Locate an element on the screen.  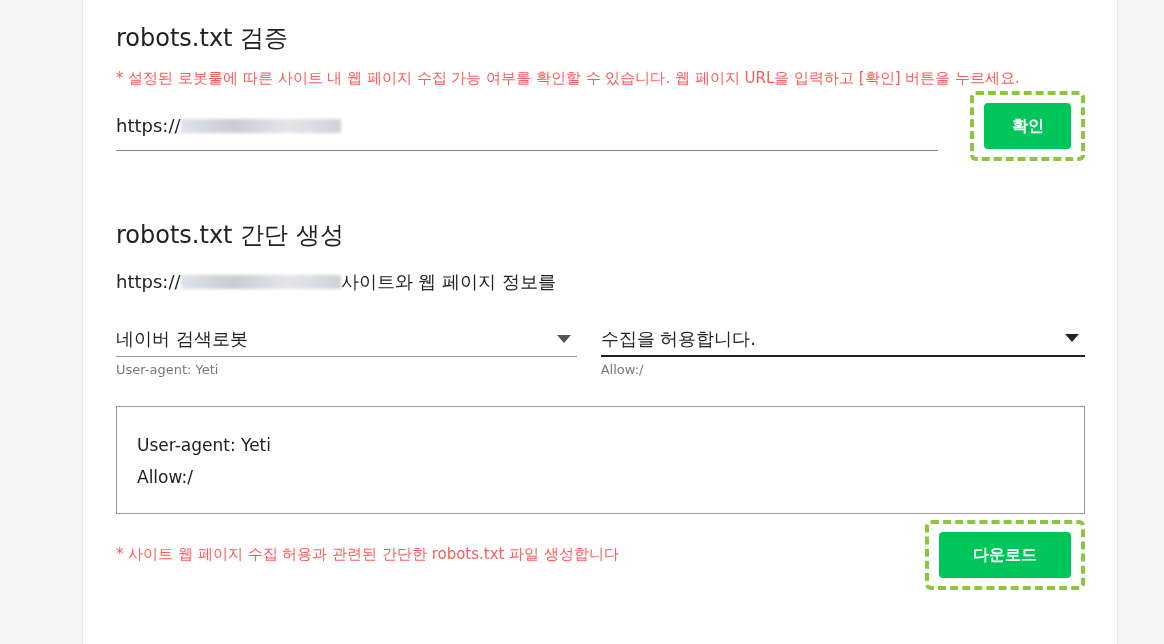
dropdown-select: 네이버 검색로봇 is located at coordinates (346, 339).